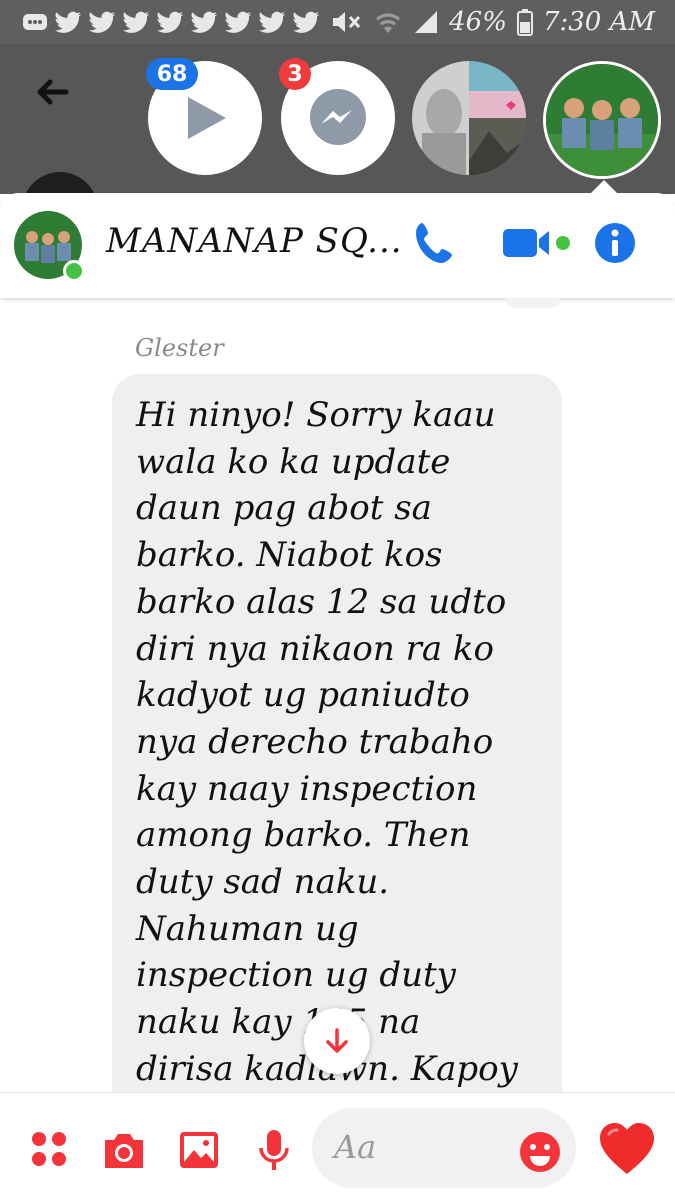 The image size is (675, 1201). Describe the element at coordinates (615, 243) in the screenshot. I see `info-icon` at that location.